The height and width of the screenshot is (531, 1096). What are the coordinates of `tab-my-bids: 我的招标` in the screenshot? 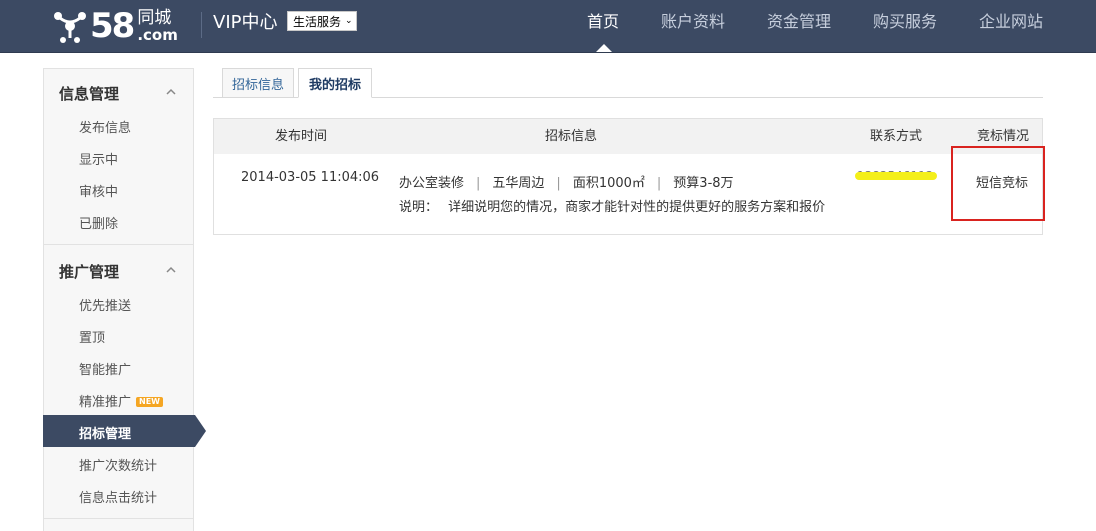 It's located at (335, 83).